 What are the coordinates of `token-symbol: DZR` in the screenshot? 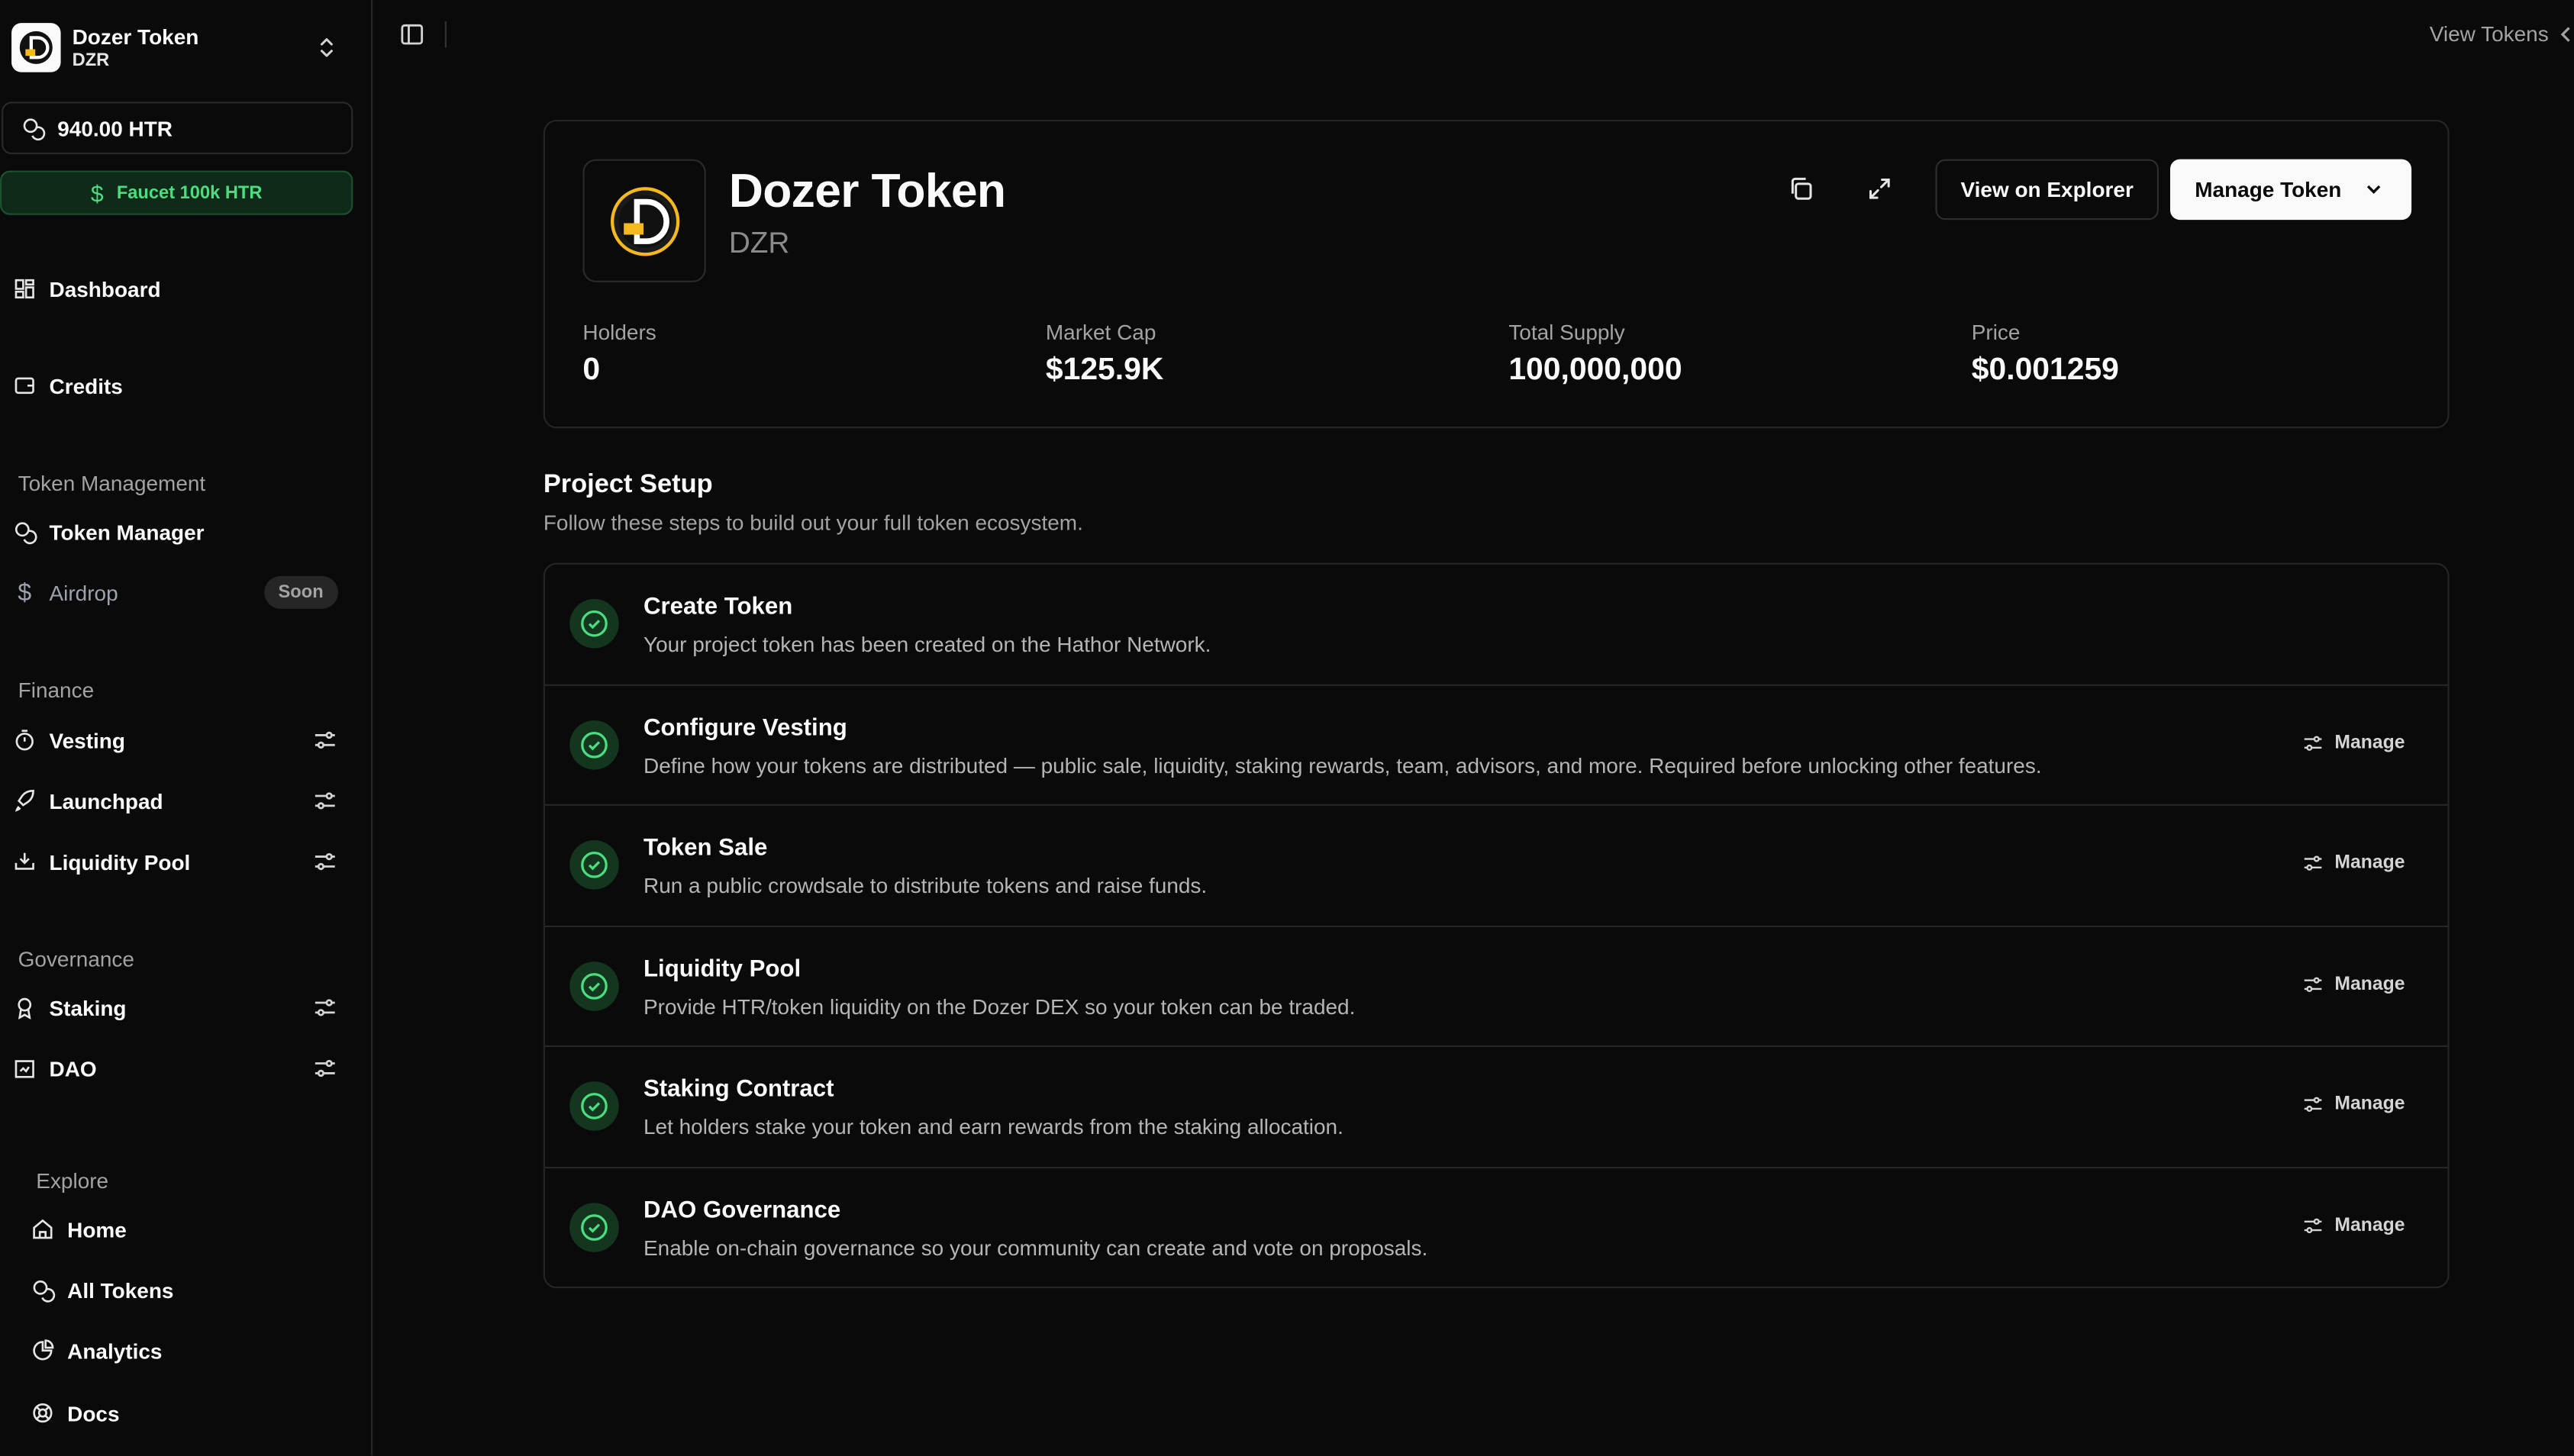 It's located at (759, 242).